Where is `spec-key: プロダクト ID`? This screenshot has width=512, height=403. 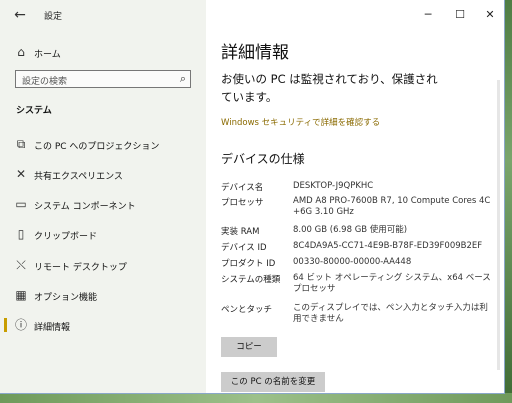
spec-key: プロダクト ID is located at coordinates (248, 264).